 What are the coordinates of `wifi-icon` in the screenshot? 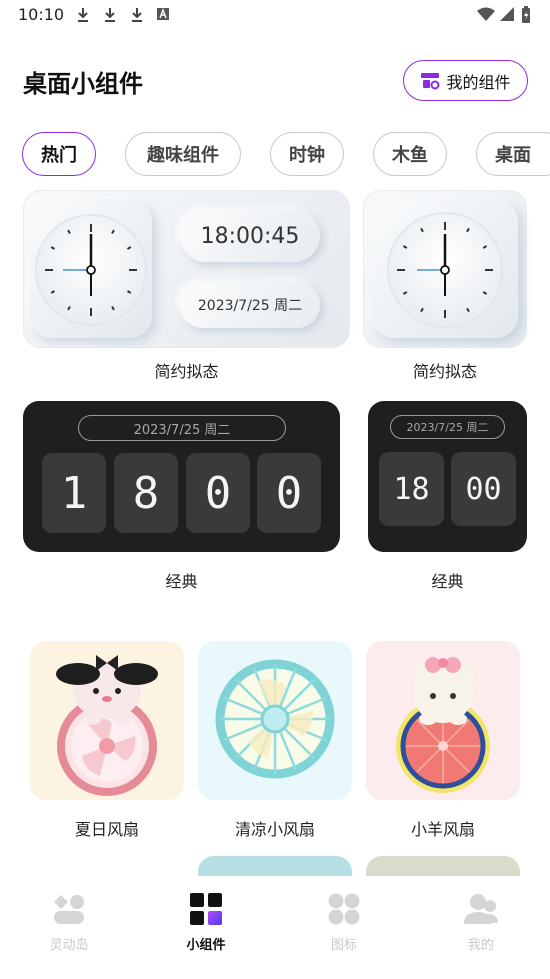 It's located at (486, 14).